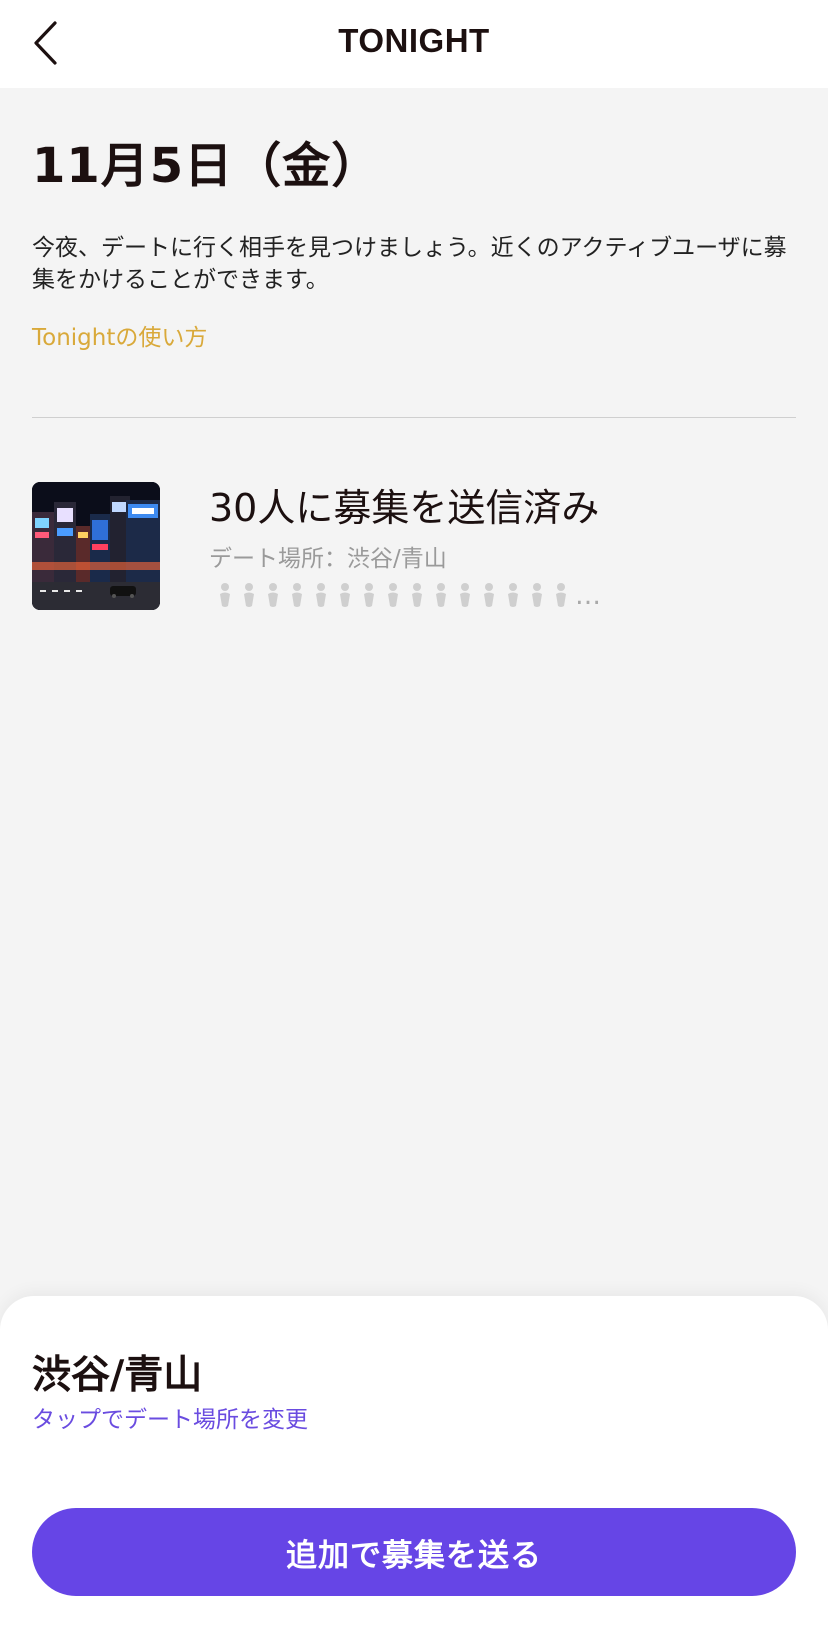 This screenshot has width=828, height=1628. What do you see at coordinates (328, 559) in the screenshot?
I see `date-place-line: デート場所：渋谷/青山` at bounding box center [328, 559].